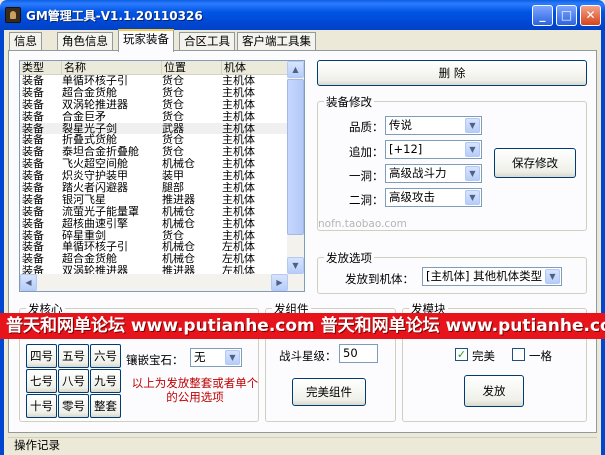  What do you see at coordinates (2, 242) in the screenshot?
I see `window-frame-left` at bounding box center [2, 242].